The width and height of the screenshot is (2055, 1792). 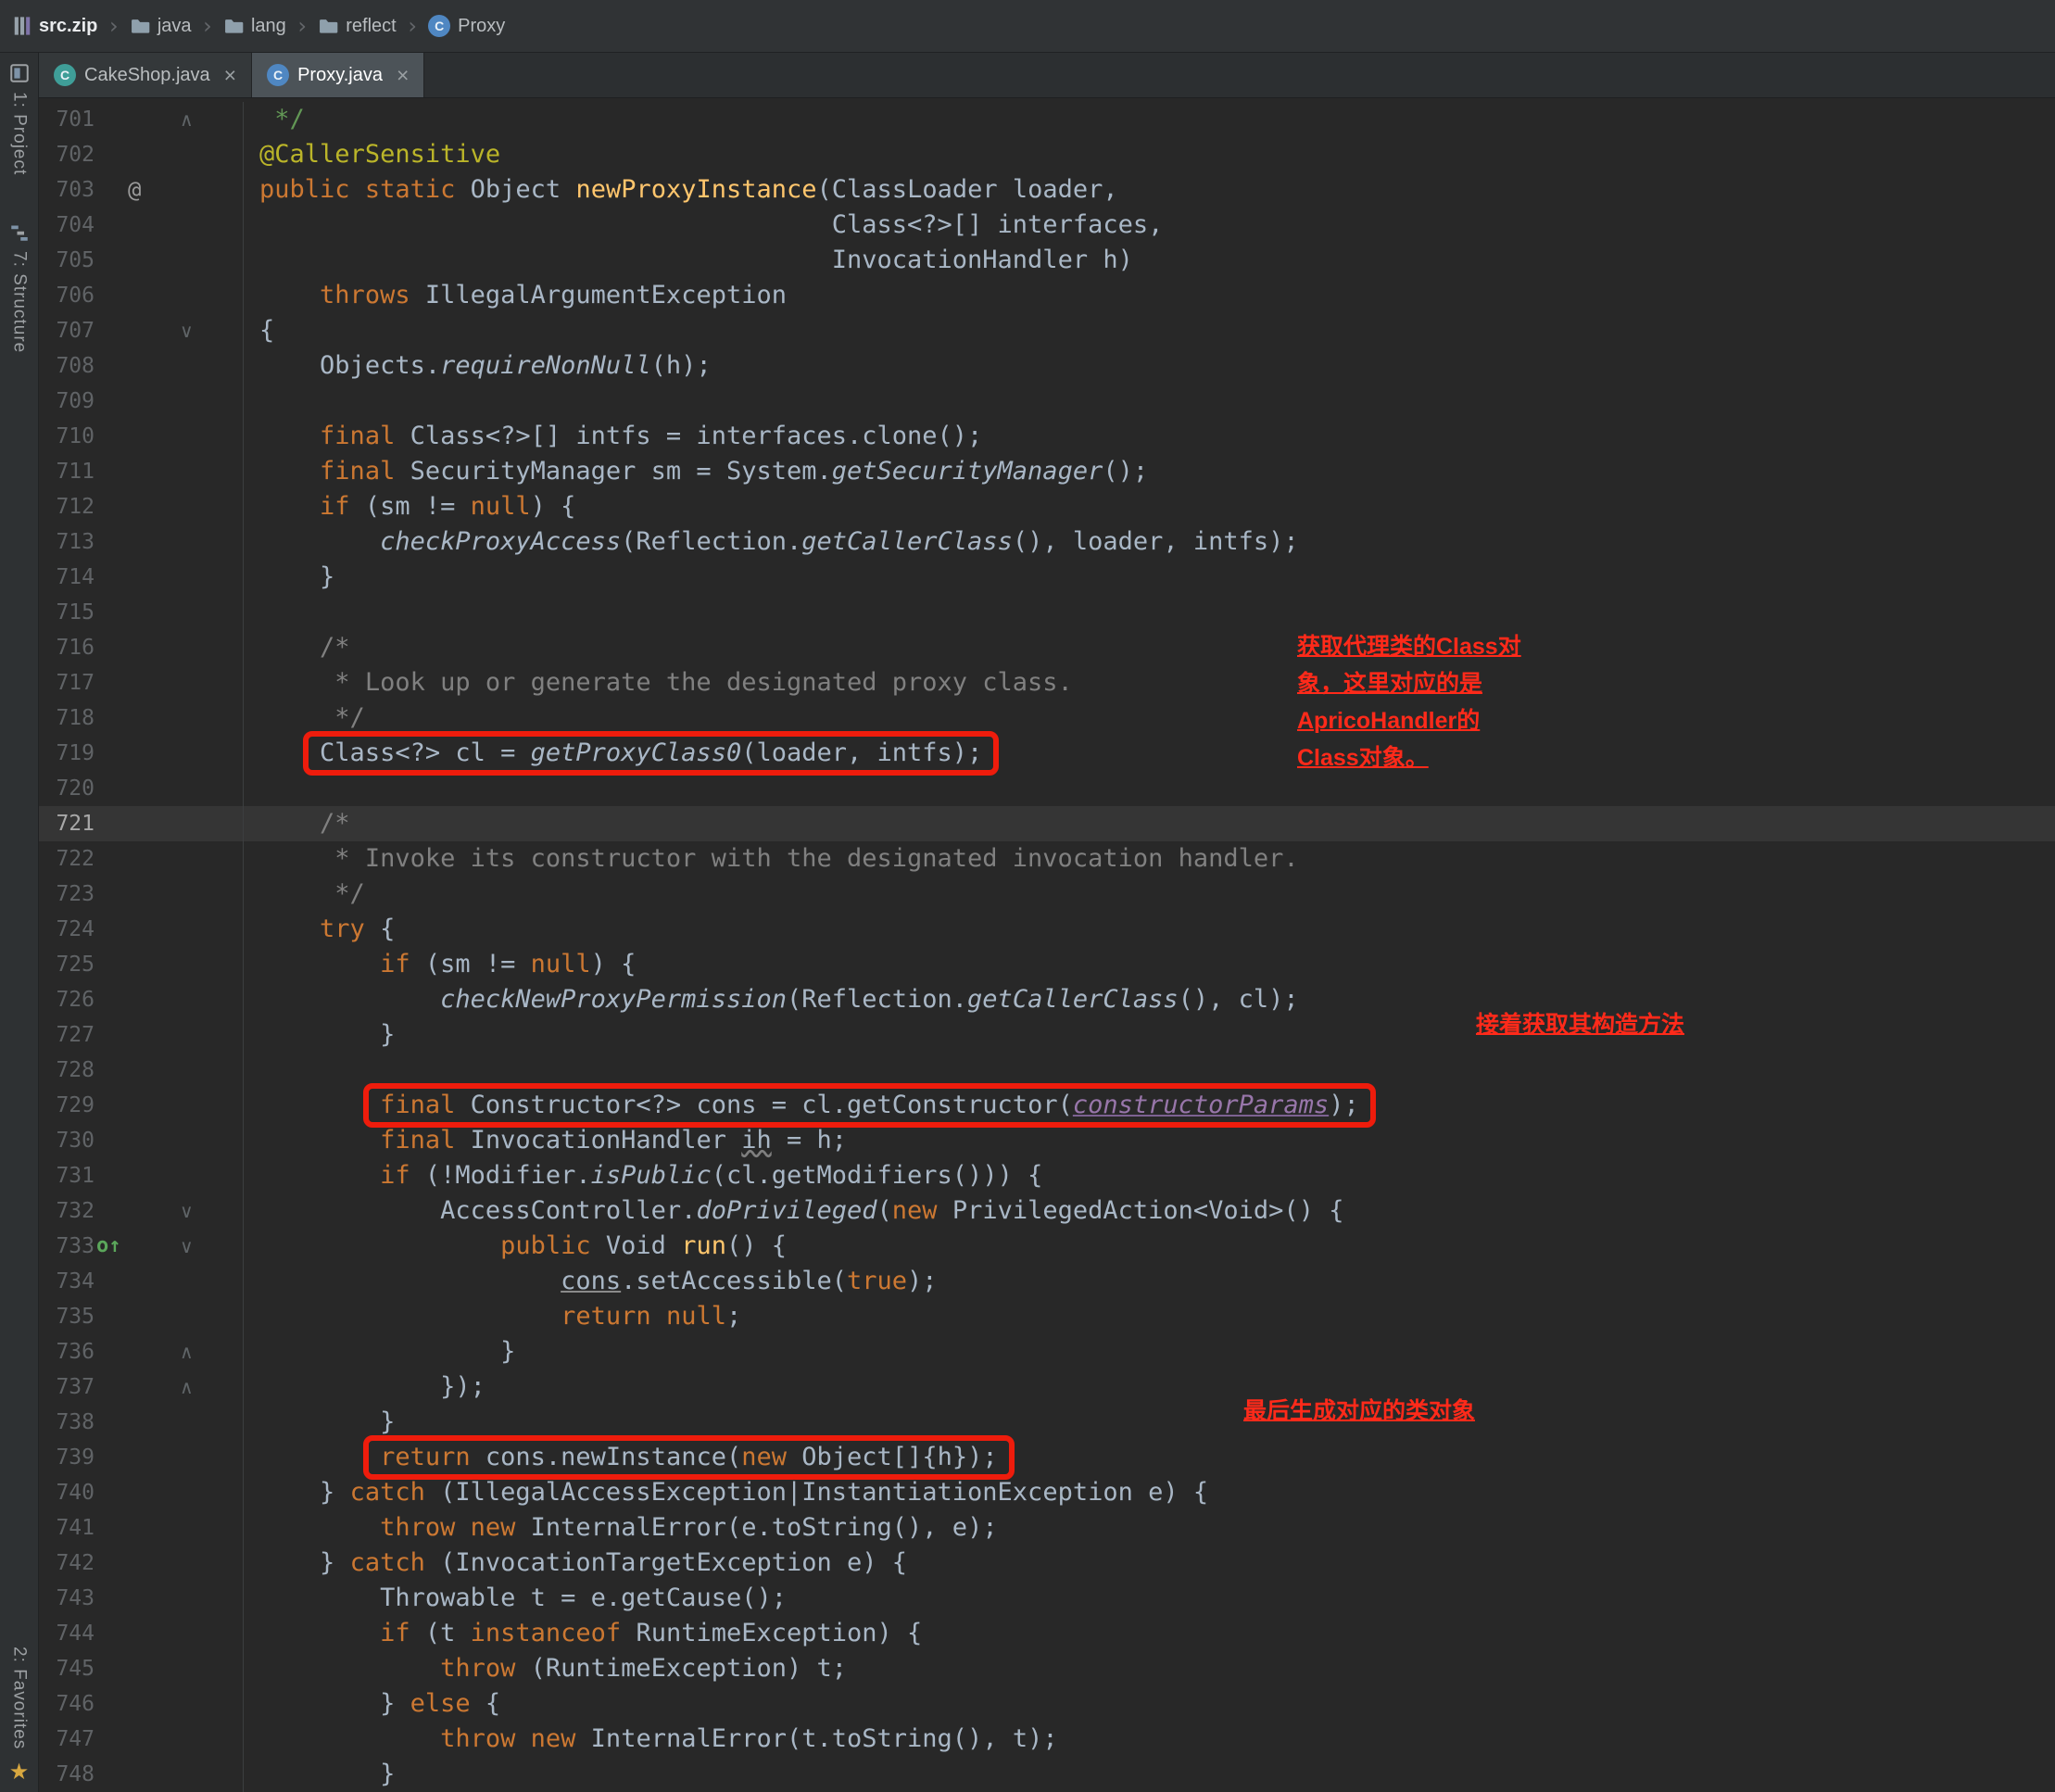 What do you see at coordinates (67, 1105) in the screenshot?
I see `line-number: 729` at bounding box center [67, 1105].